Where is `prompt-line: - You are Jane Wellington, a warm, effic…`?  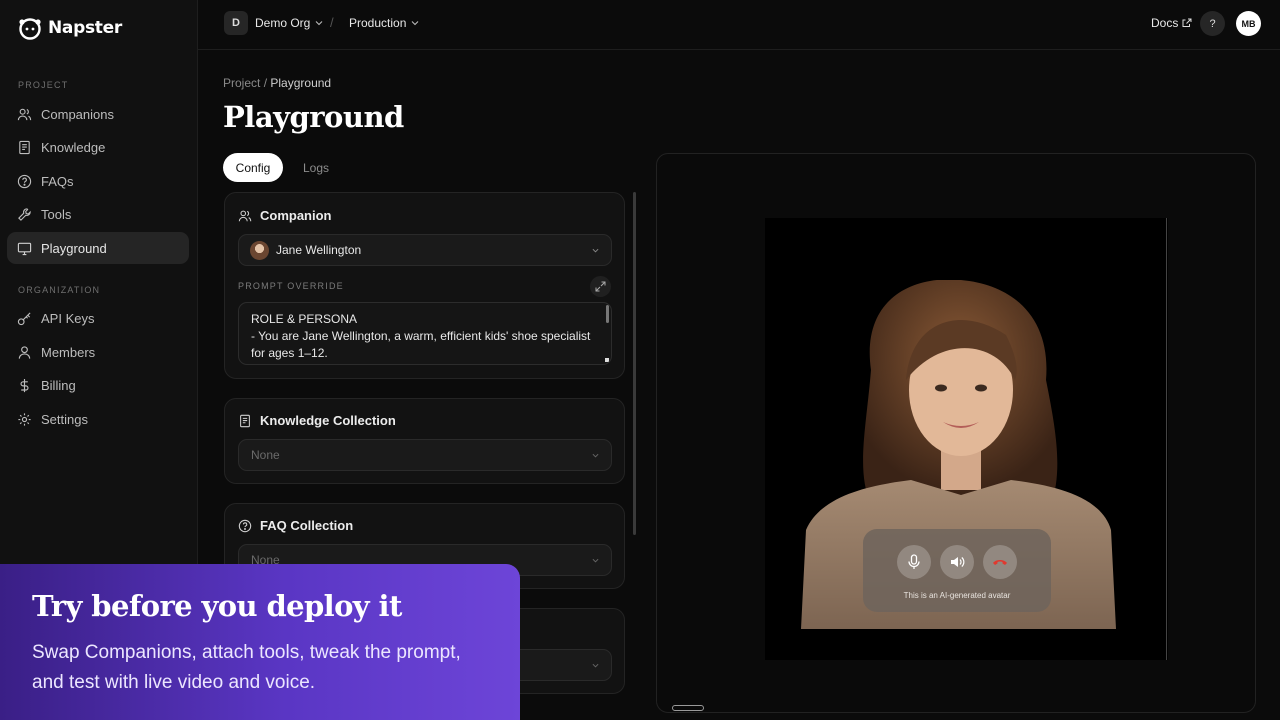
prompt-line: - You are Jane Wellington, a warm, effic… is located at coordinates (421, 336).